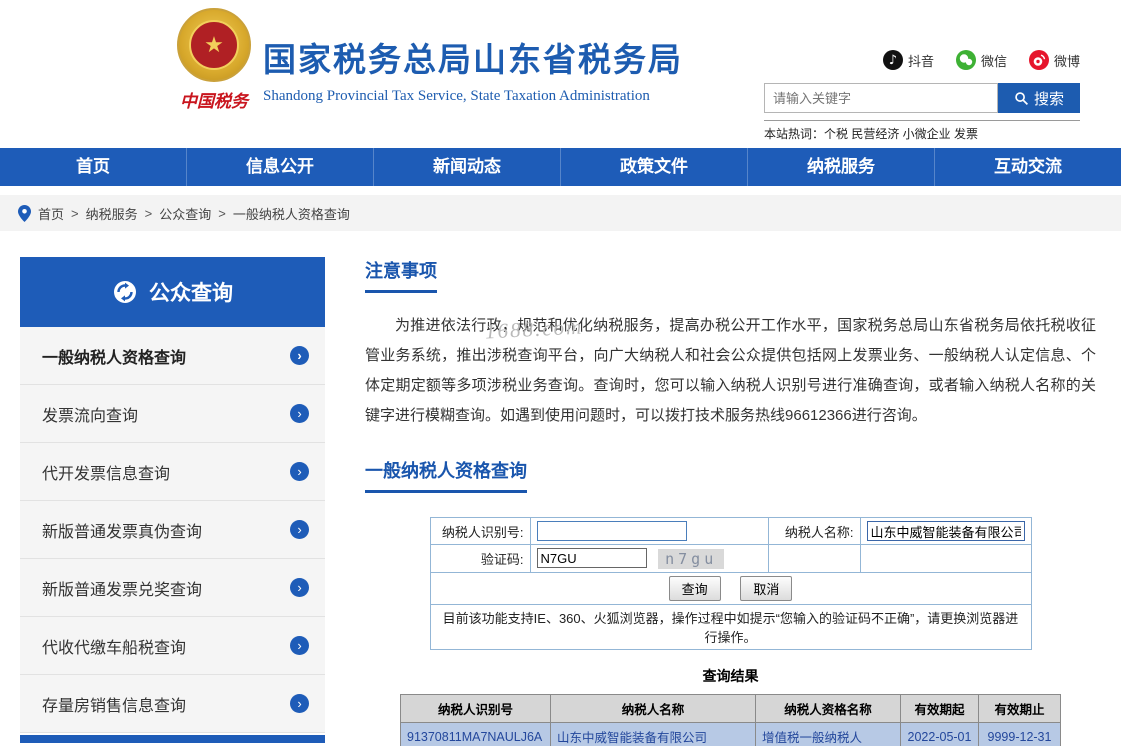  Describe the element at coordinates (922, 131) in the screenshot. I see `hot-words: 本站热词：个税 民营经济 小微企业 发票` at that location.